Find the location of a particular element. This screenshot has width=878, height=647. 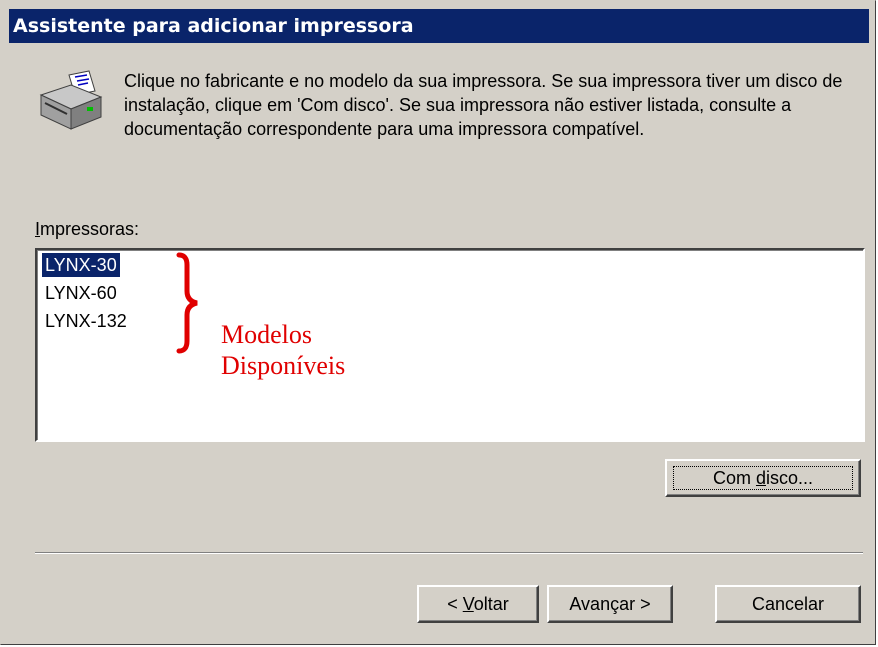

printers-label: Impressoras: is located at coordinates (87, 229).